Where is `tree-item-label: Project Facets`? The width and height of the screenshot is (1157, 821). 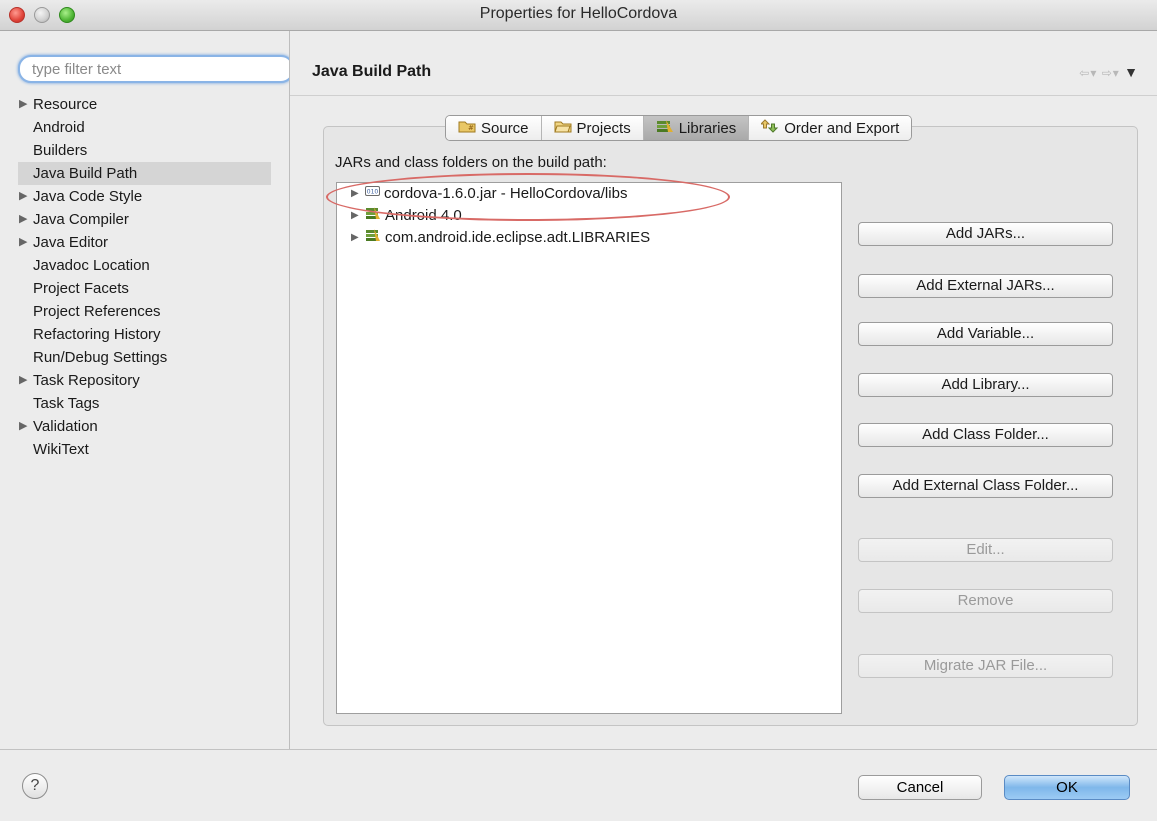 tree-item-label: Project Facets is located at coordinates (81, 288).